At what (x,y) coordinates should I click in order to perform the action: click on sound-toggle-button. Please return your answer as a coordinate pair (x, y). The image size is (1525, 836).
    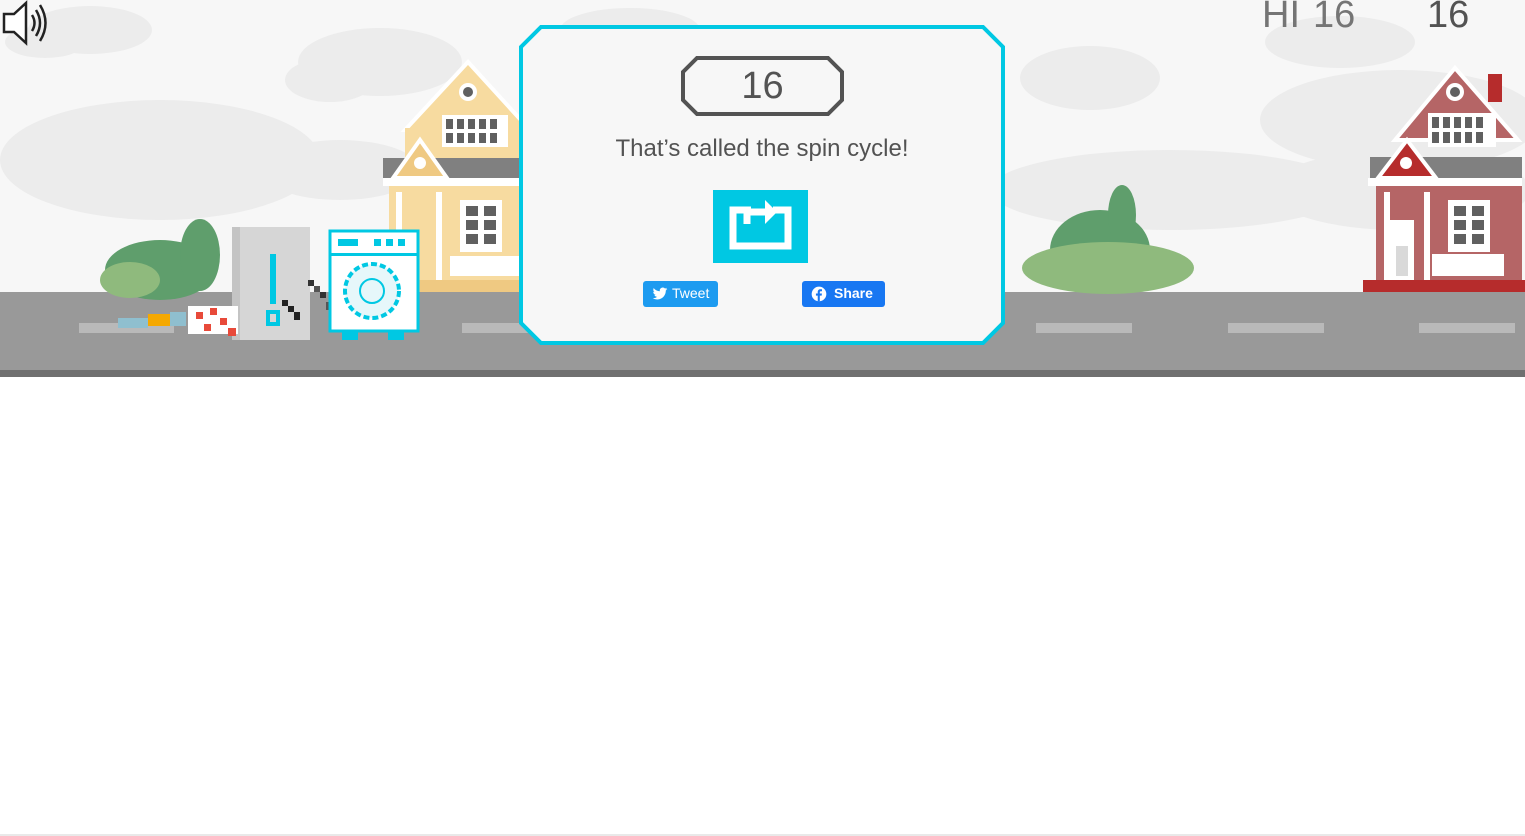
    Looking at the image, I should click on (26, 23).